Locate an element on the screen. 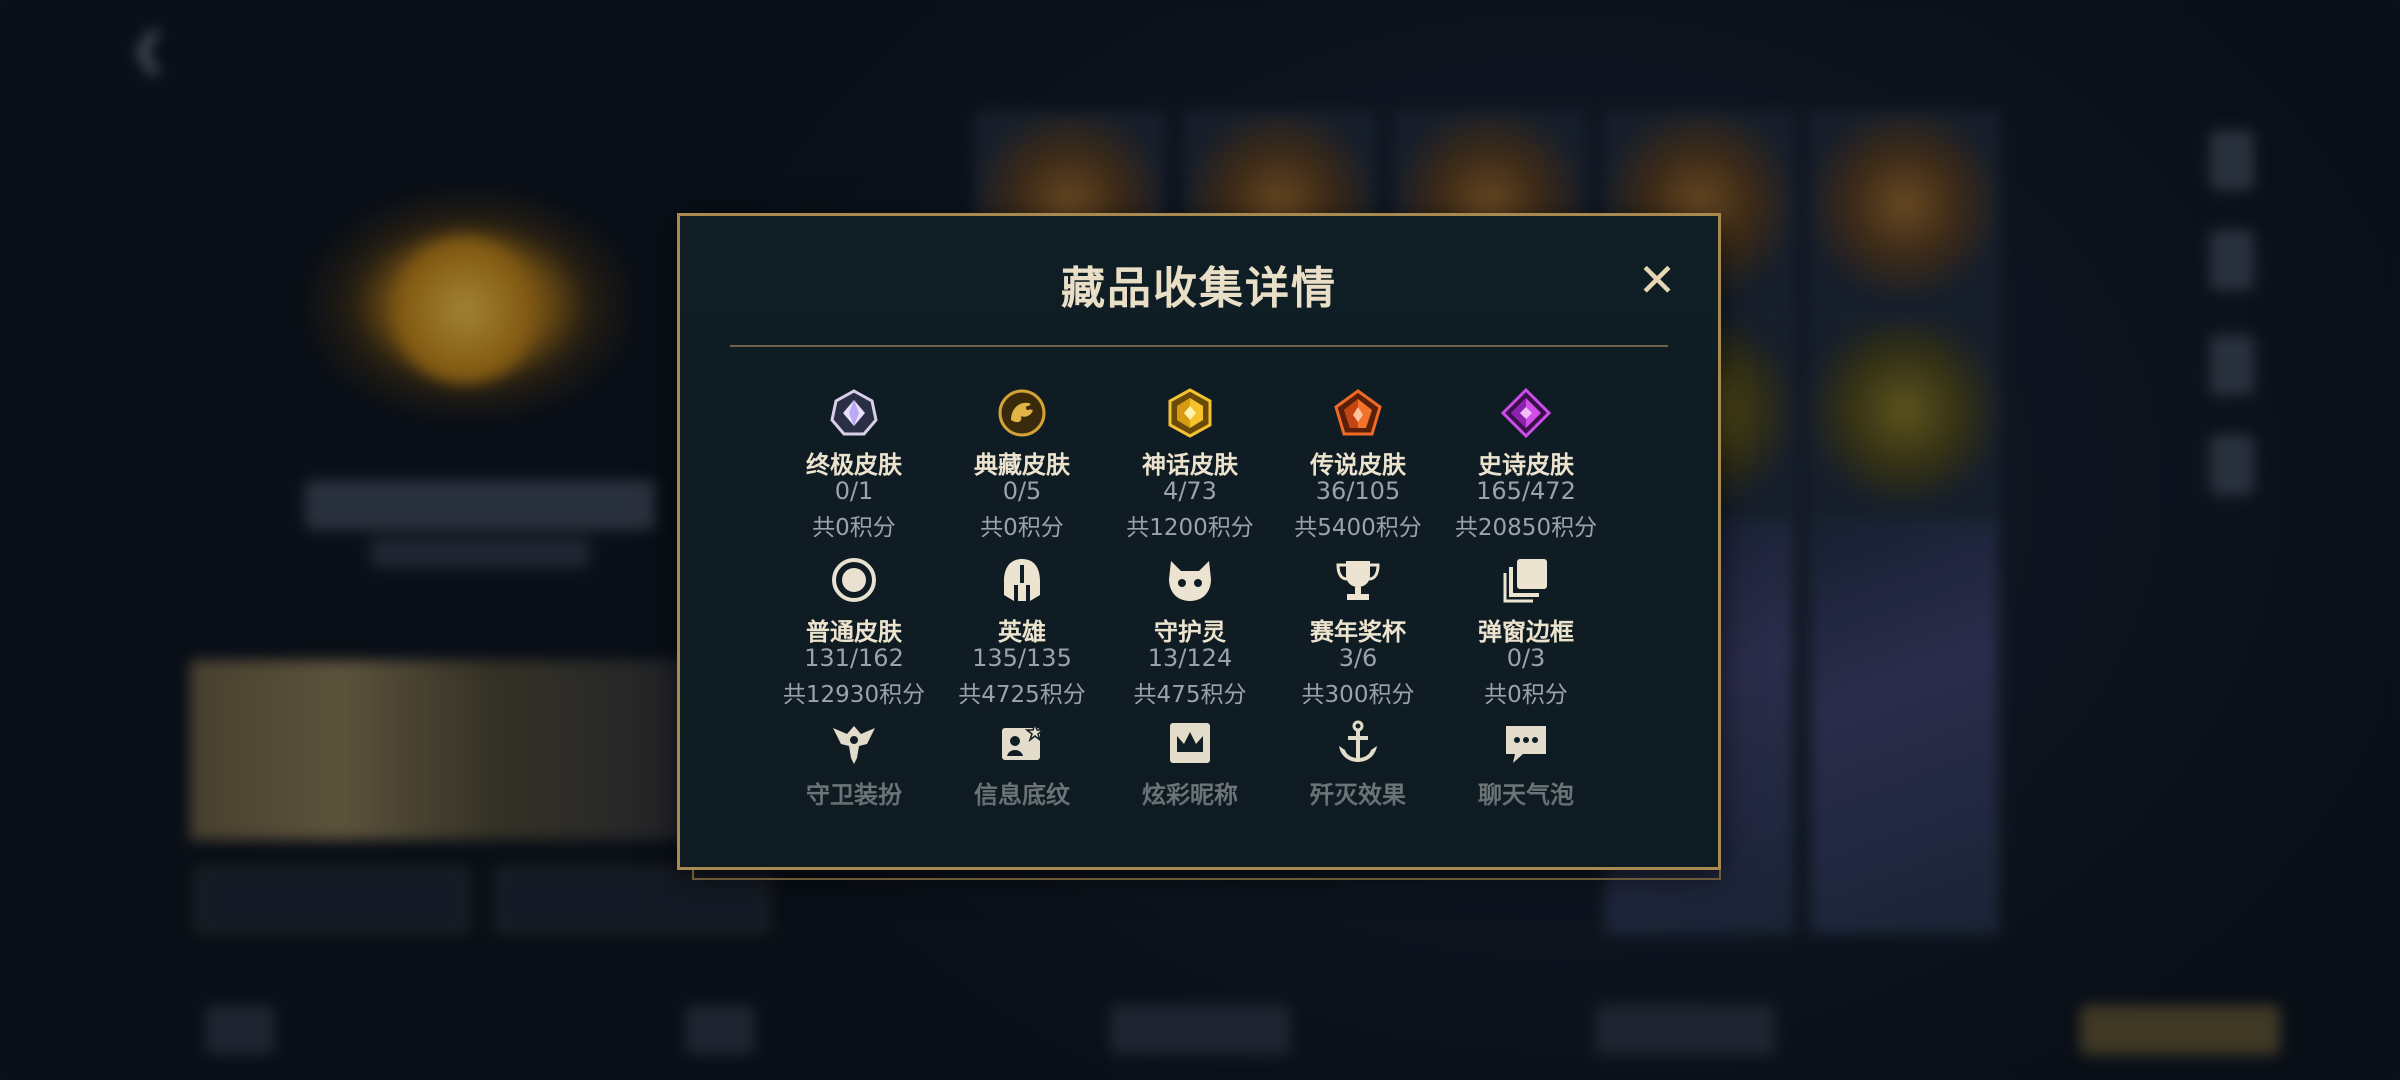  collection-item-count: 0/3 is located at coordinates (1526, 658).